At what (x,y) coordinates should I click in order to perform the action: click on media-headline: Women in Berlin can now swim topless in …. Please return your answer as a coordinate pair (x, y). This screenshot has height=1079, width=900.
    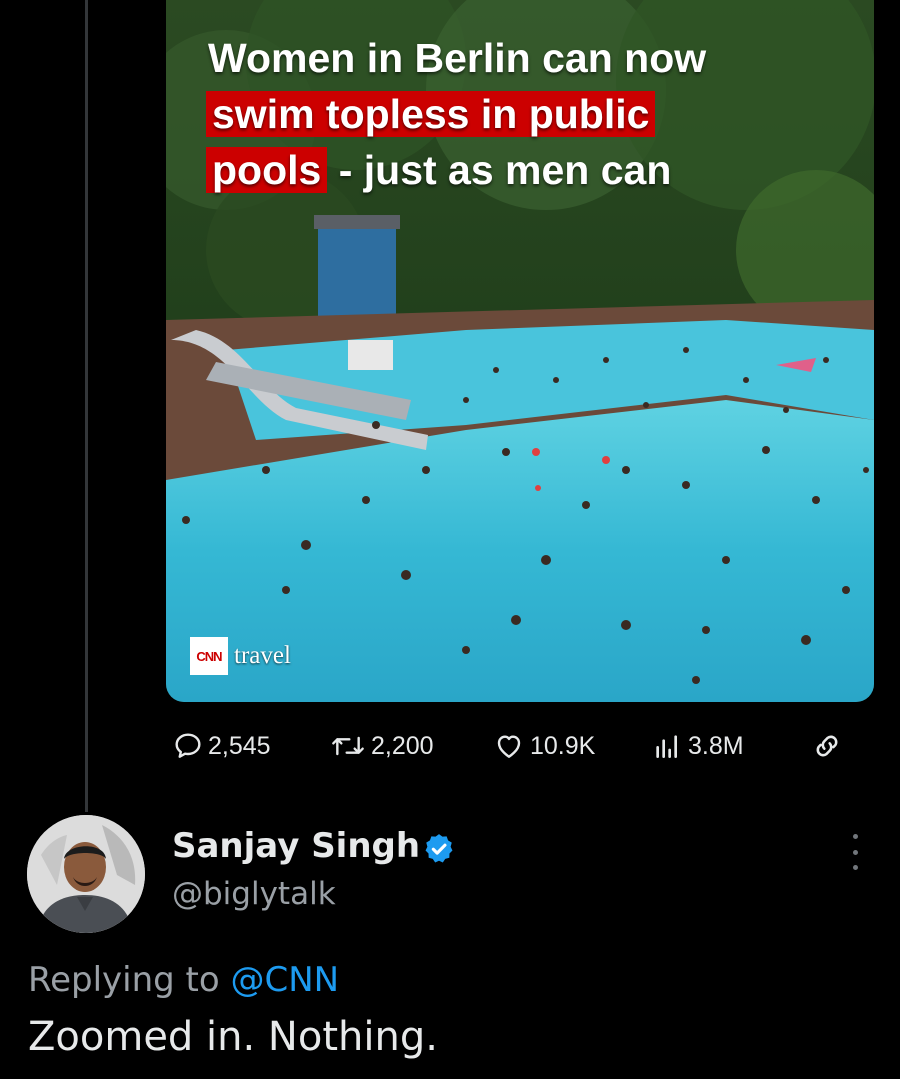
    Looking at the image, I should click on (527, 114).